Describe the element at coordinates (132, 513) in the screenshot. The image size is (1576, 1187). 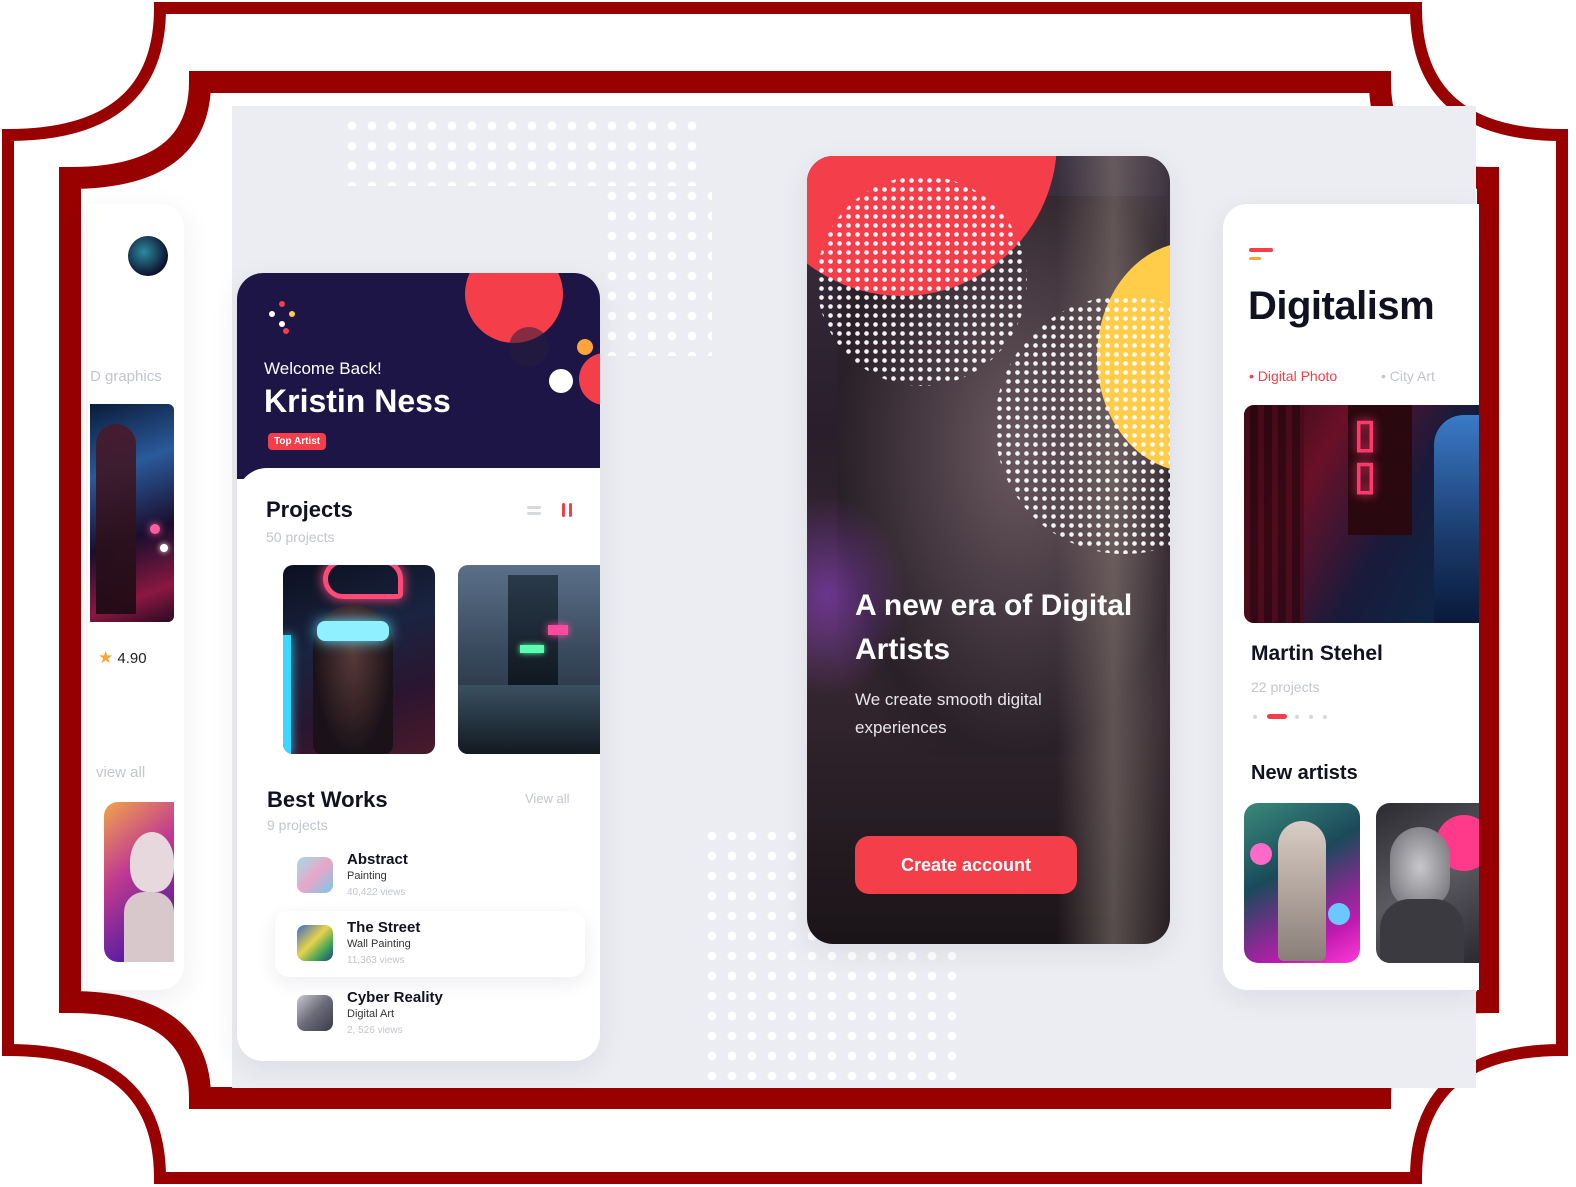
I see `city-night-photo` at that location.